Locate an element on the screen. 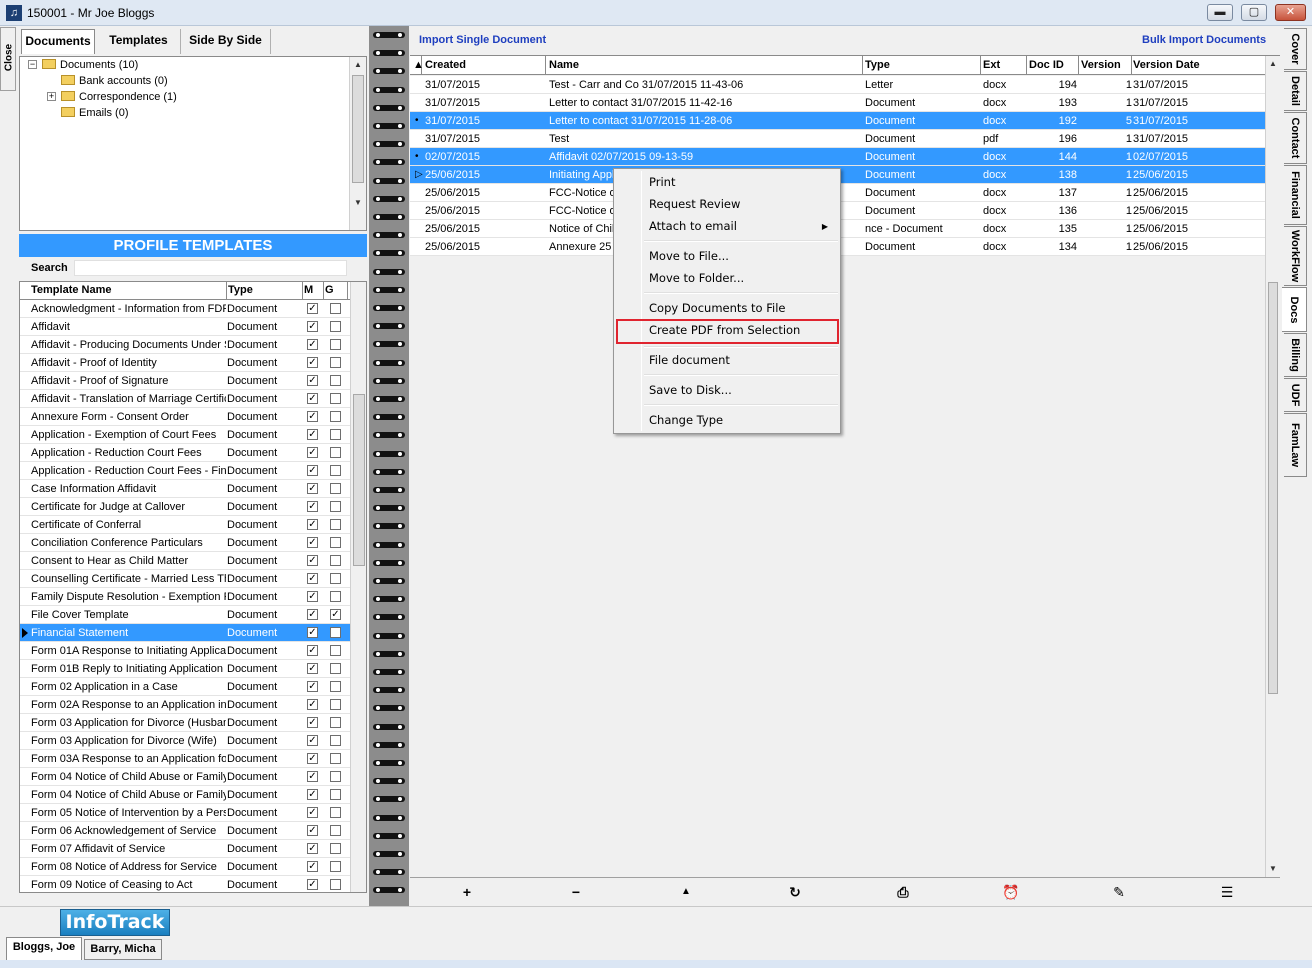 The image size is (1312, 968). tree-item-documents: − Documents (10) is located at coordinates (83, 65).